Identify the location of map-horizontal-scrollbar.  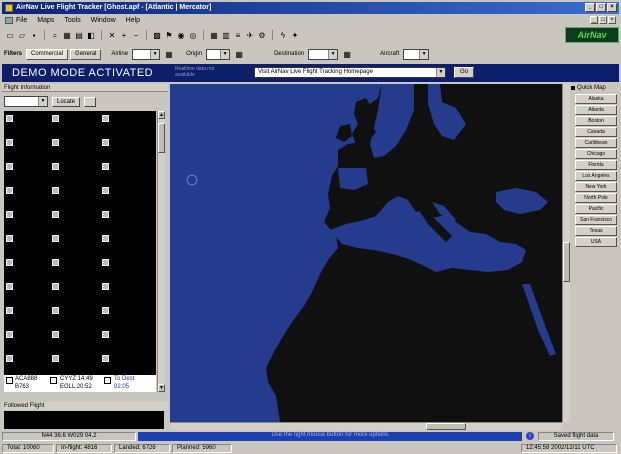
(366, 426).